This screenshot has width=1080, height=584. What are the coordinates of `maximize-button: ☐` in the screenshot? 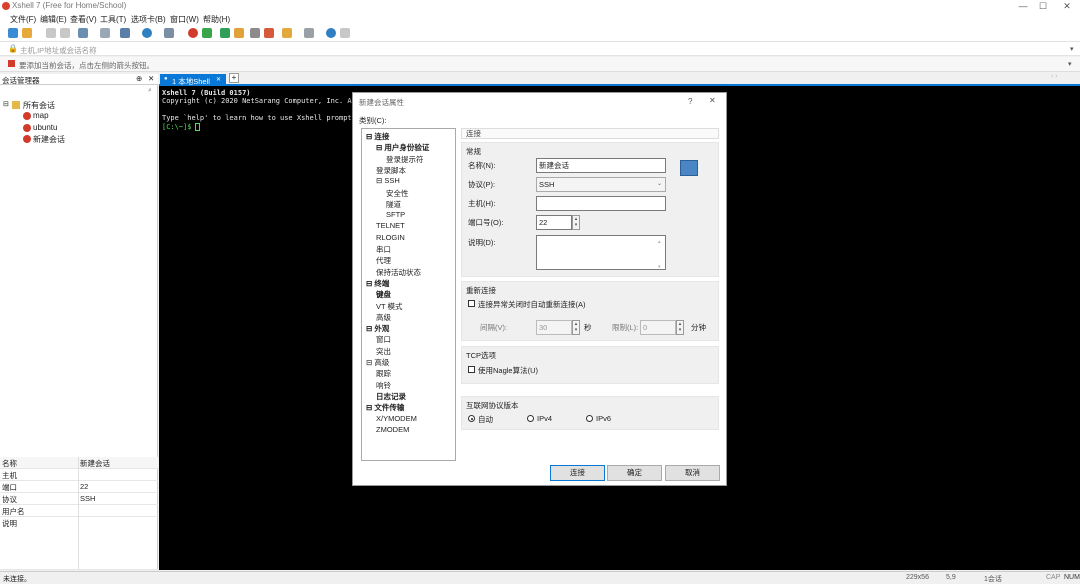 It's located at (1043, 6).